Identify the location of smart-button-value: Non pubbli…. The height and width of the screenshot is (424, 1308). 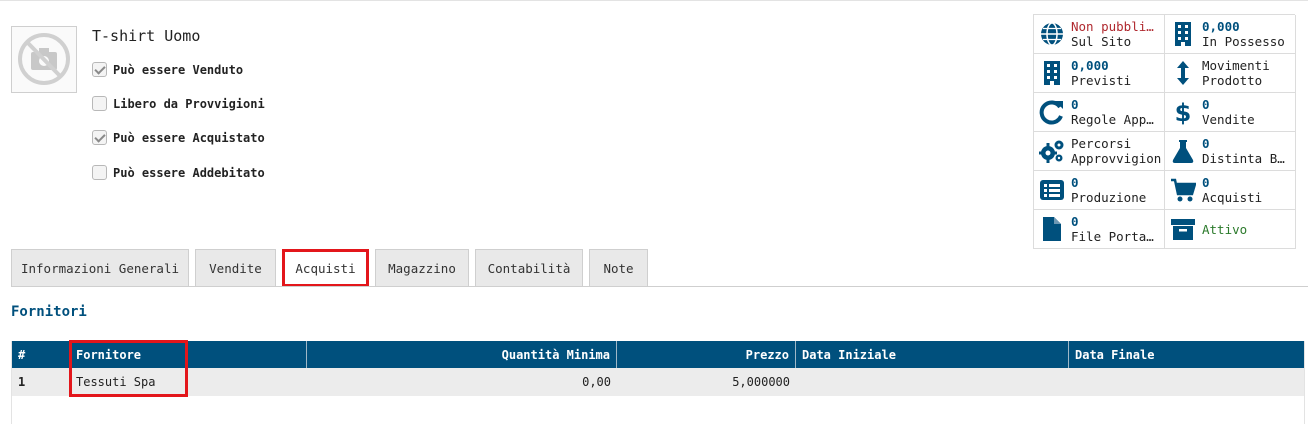
(1112, 26).